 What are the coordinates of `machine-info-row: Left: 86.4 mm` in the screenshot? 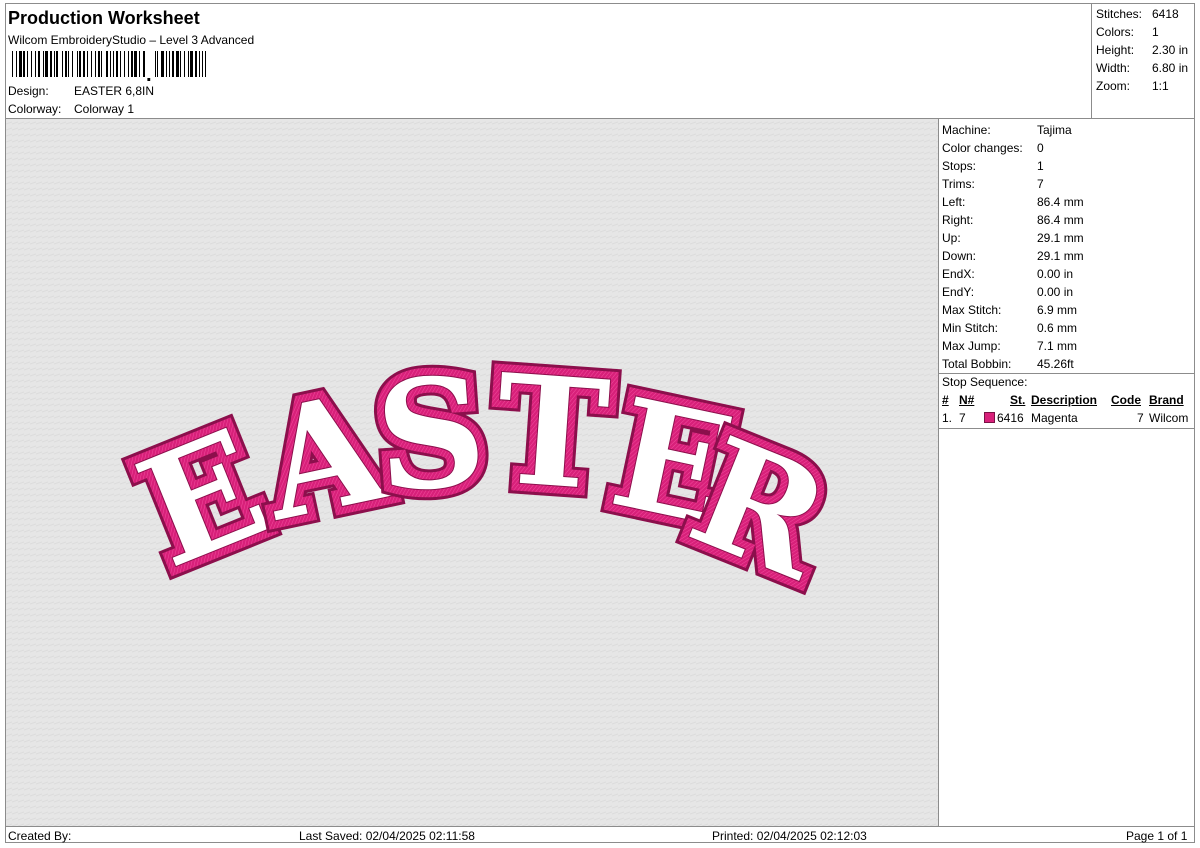 It's located at (1013, 202).